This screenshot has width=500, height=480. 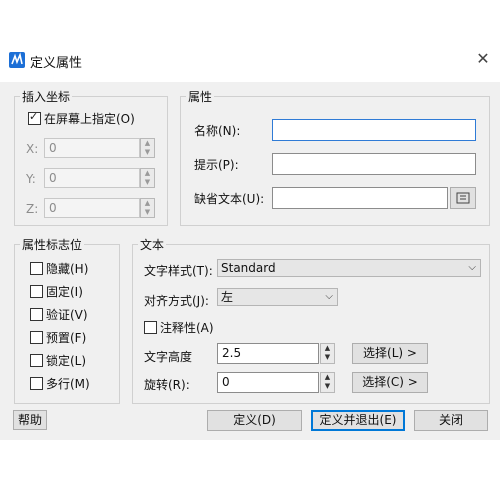 What do you see at coordinates (268, 353) in the screenshot?
I see `text-height-field: 2.5` at bounding box center [268, 353].